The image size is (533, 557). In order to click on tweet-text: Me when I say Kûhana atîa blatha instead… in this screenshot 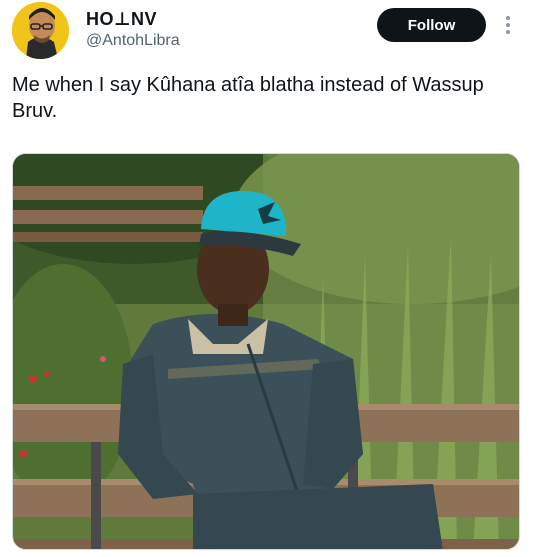, I will do `click(248, 98)`.